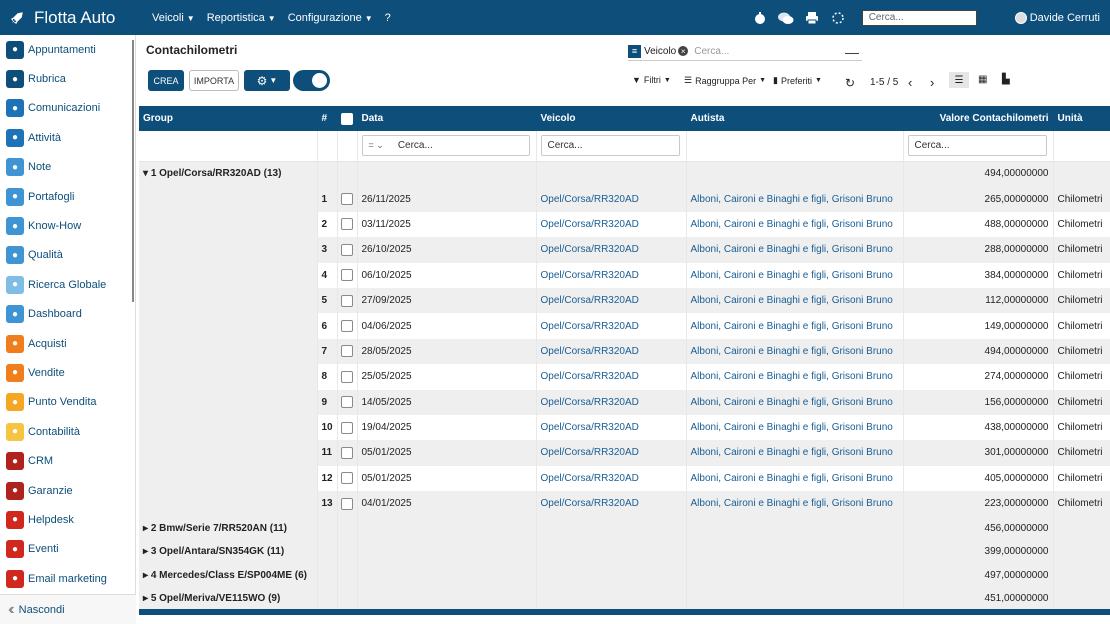  I want to click on pager-value: 1-5 / 5, so click(884, 82).